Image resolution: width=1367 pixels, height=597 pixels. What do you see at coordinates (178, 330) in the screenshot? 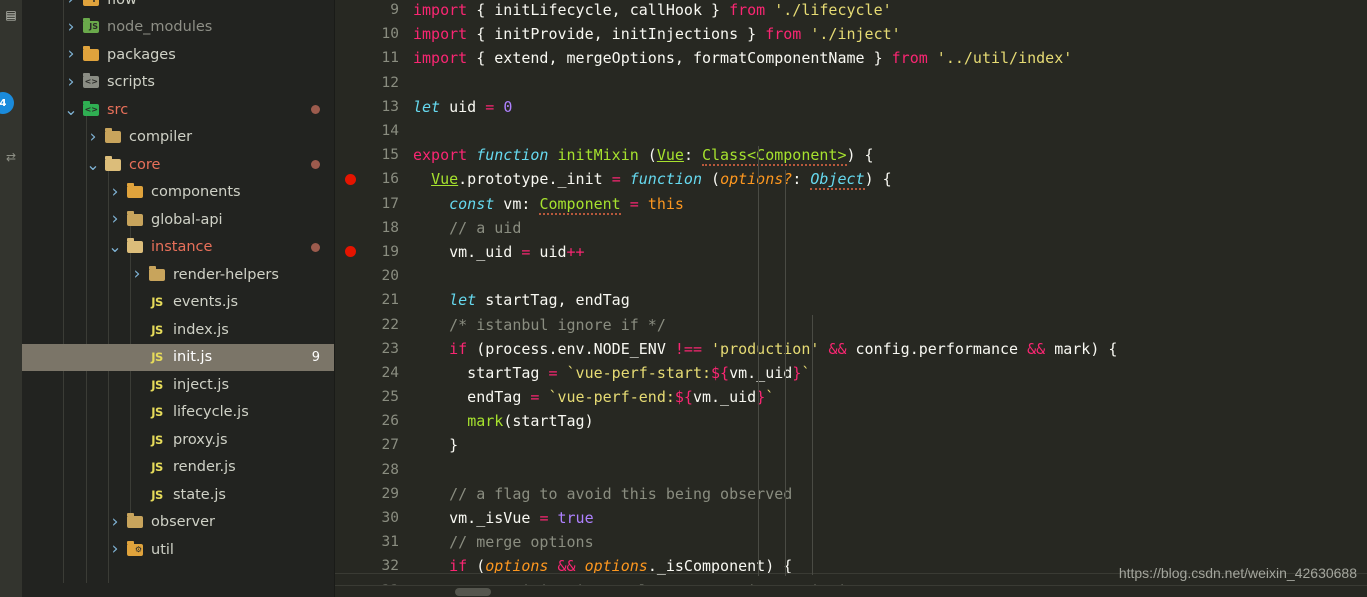
I see `tree-item-index-js: JS index.js` at bounding box center [178, 330].